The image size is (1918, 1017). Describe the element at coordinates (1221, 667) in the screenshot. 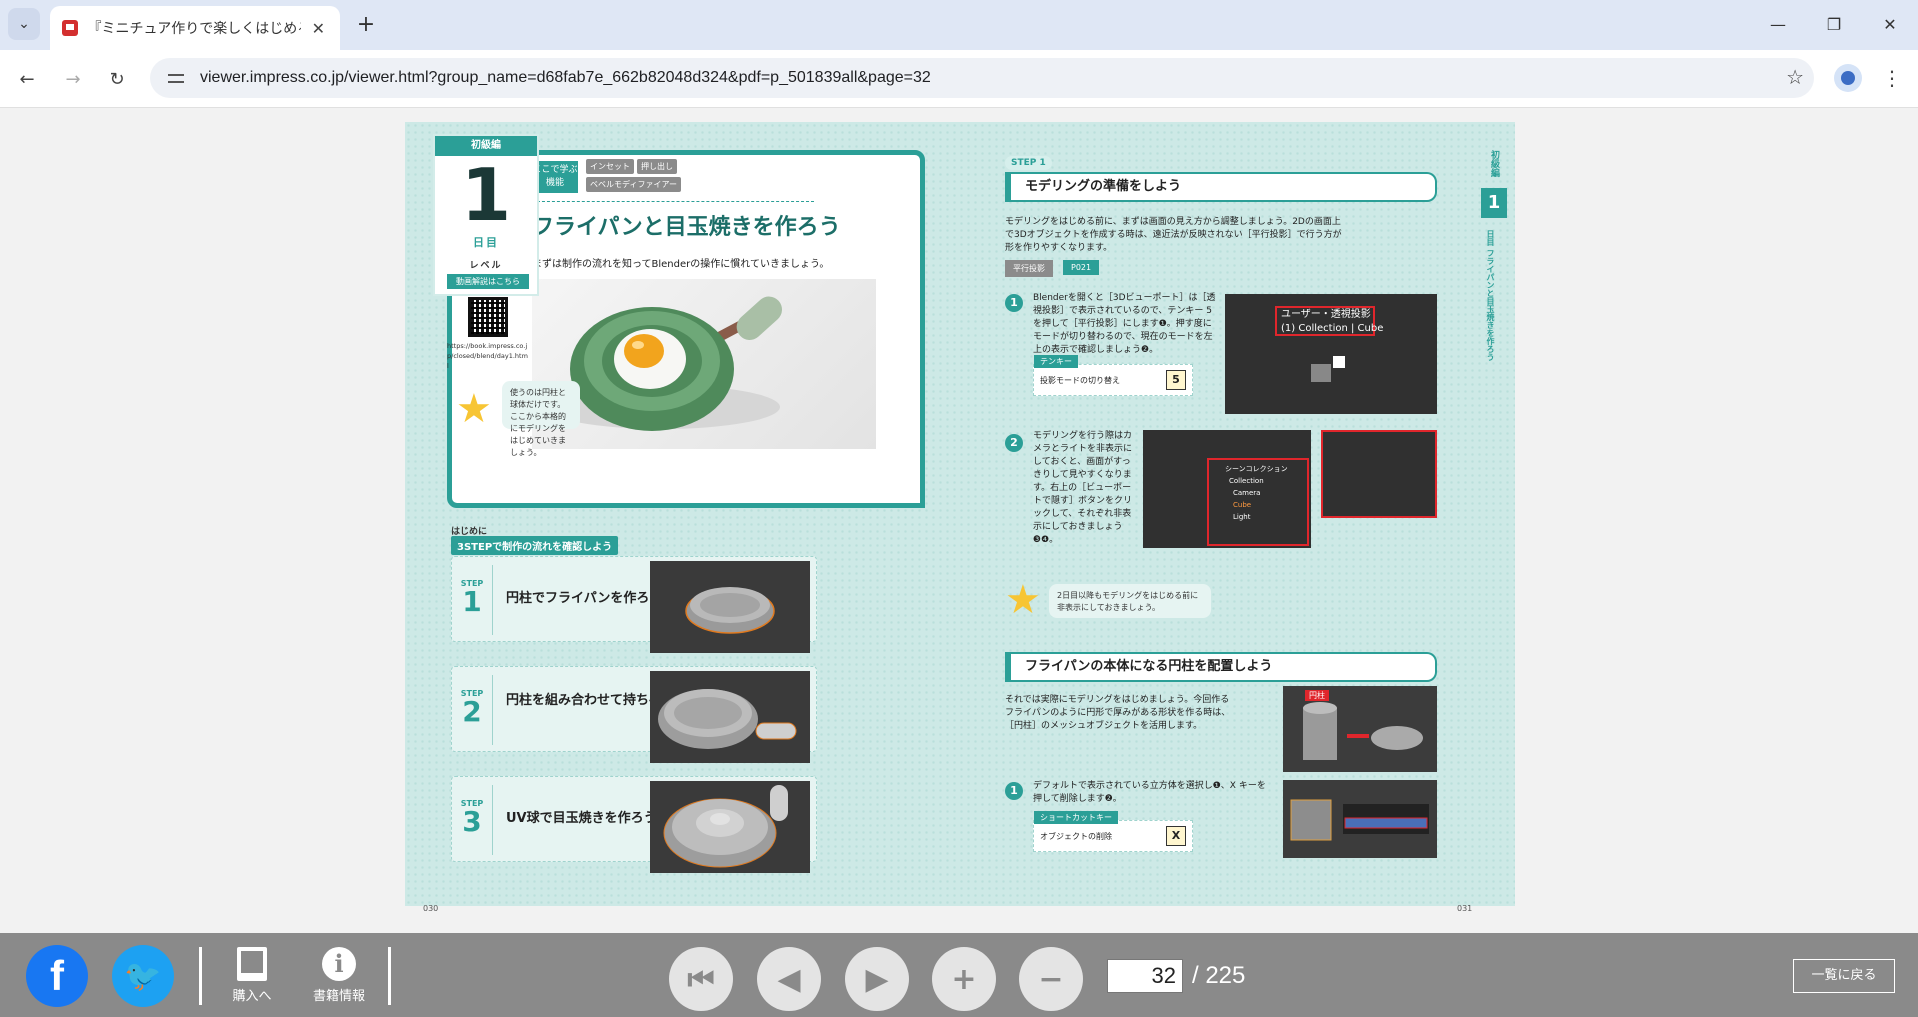

I see `section-heading: フライパンの本体になる円柱を配置しよう` at that location.